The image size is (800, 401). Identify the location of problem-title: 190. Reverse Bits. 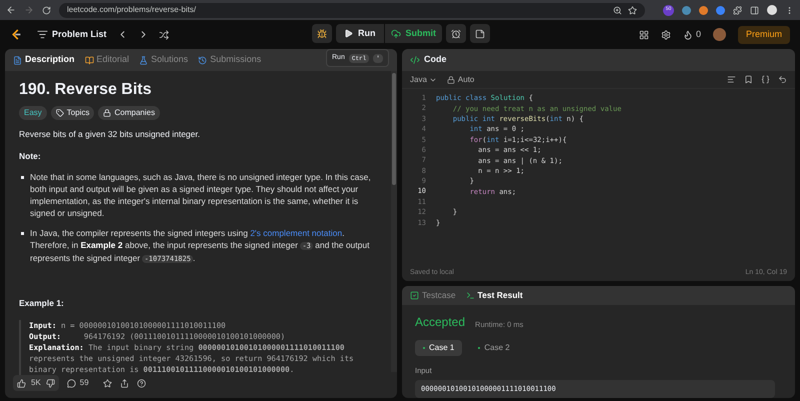
(86, 90).